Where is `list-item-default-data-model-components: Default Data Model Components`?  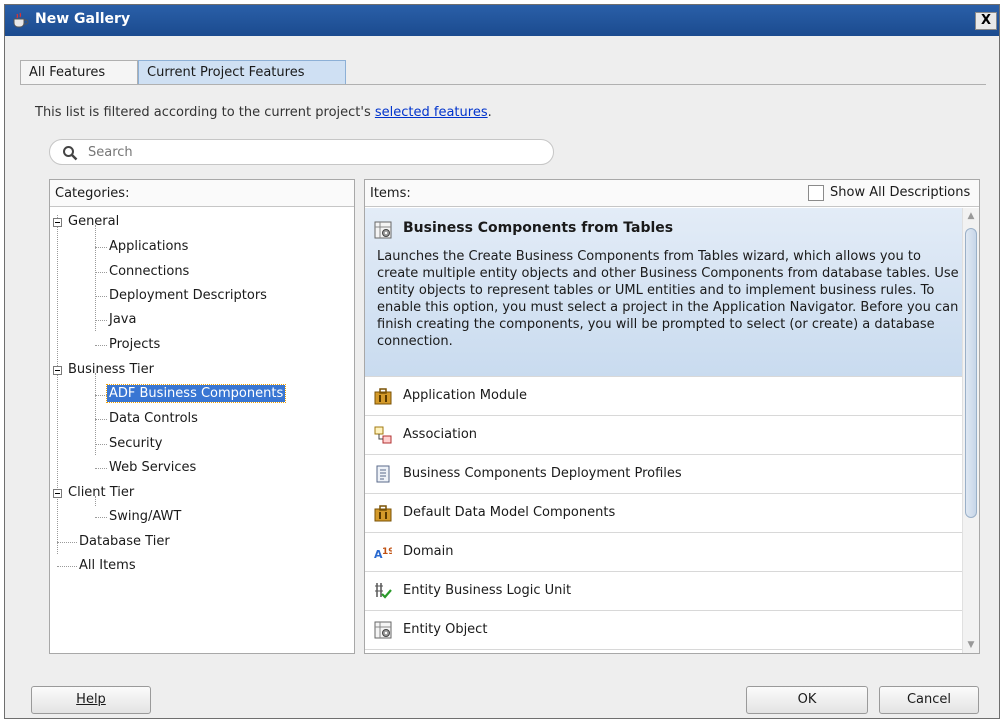 list-item-default-data-model-components: Default Data Model Components is located at coordinates (664, 513).